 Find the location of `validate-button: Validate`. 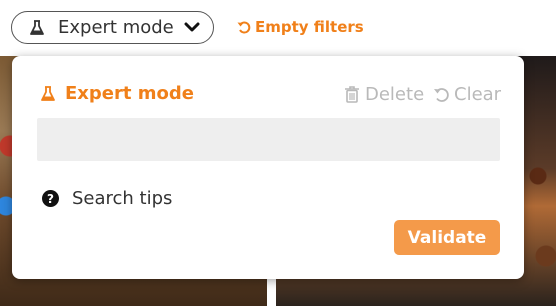

validate-button: Validate is located at coordinates (447, 237).